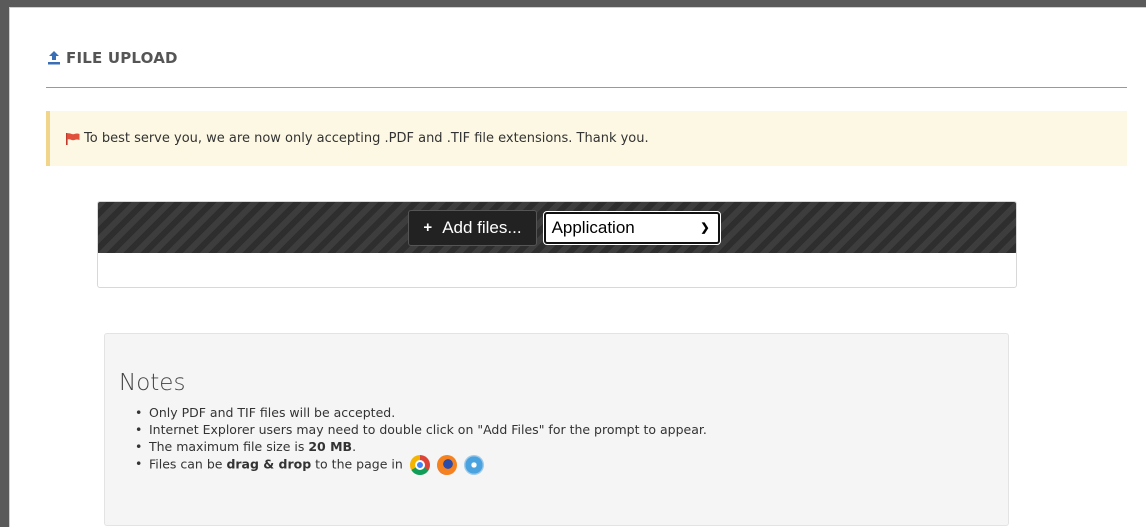 The image size is (1146, 527). Describe the element at coordinates (73, 138) in the screenshot. I see `flag-icon` at that location.